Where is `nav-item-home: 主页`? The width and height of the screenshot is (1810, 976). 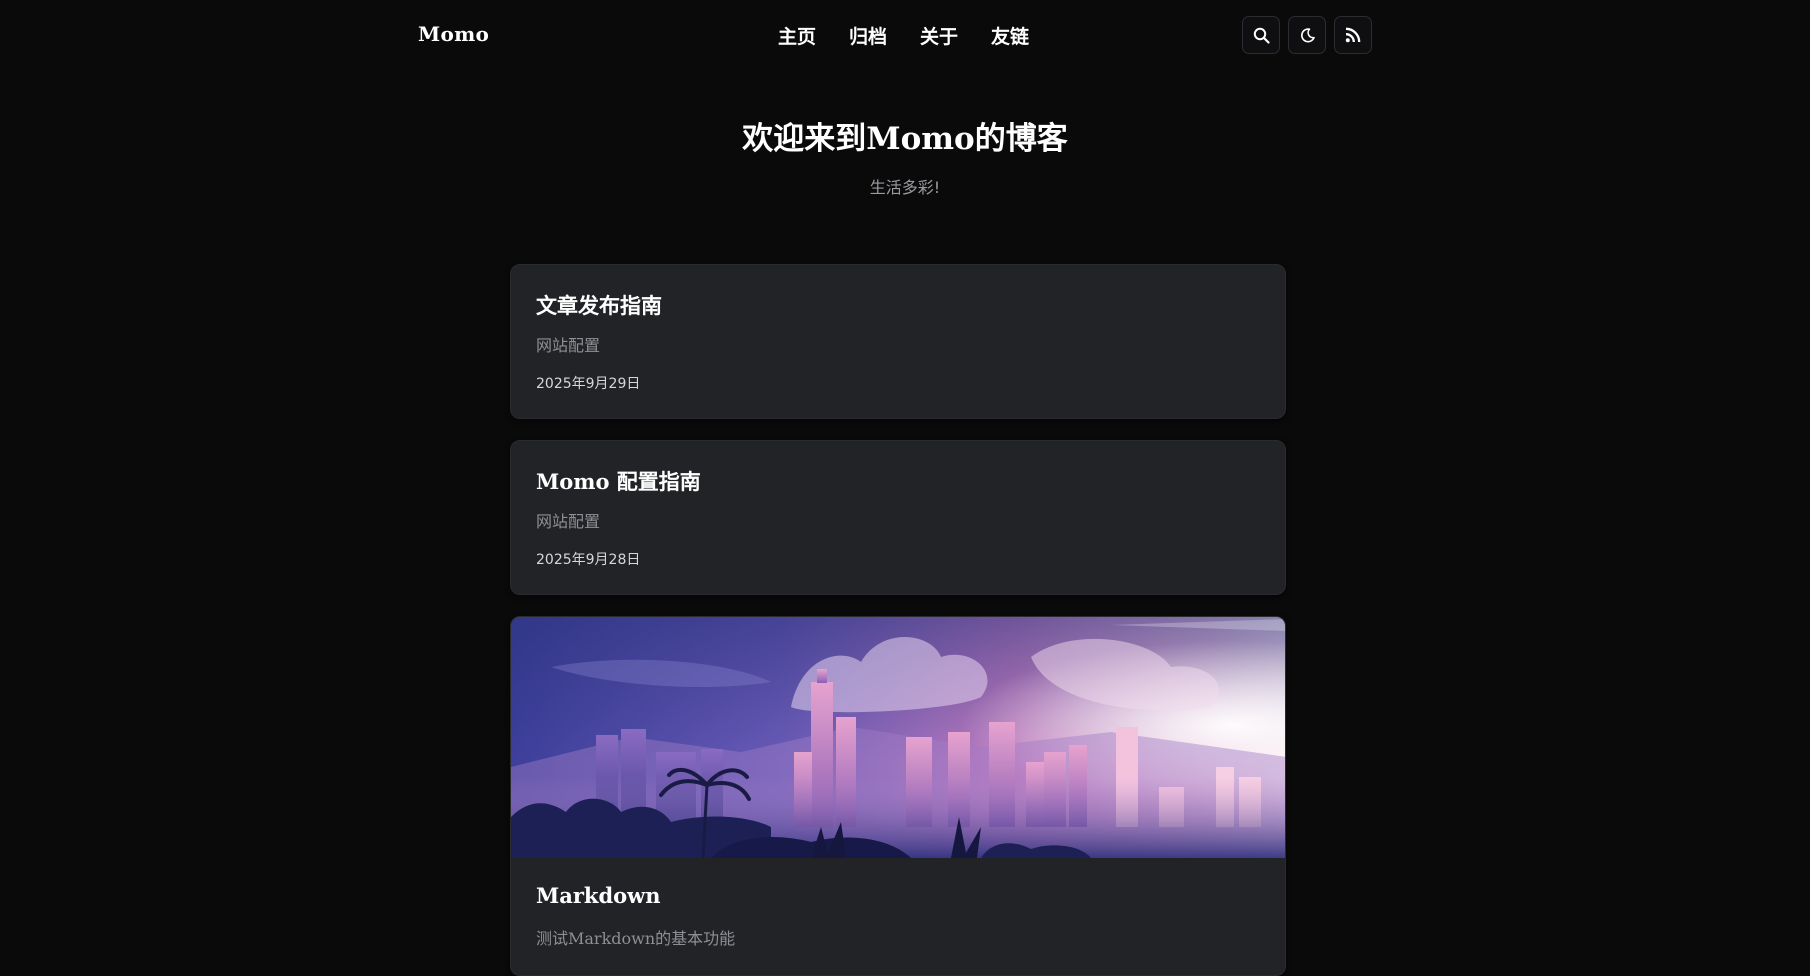 nav-item-home: 主页 is located at coordinates (797, 35).